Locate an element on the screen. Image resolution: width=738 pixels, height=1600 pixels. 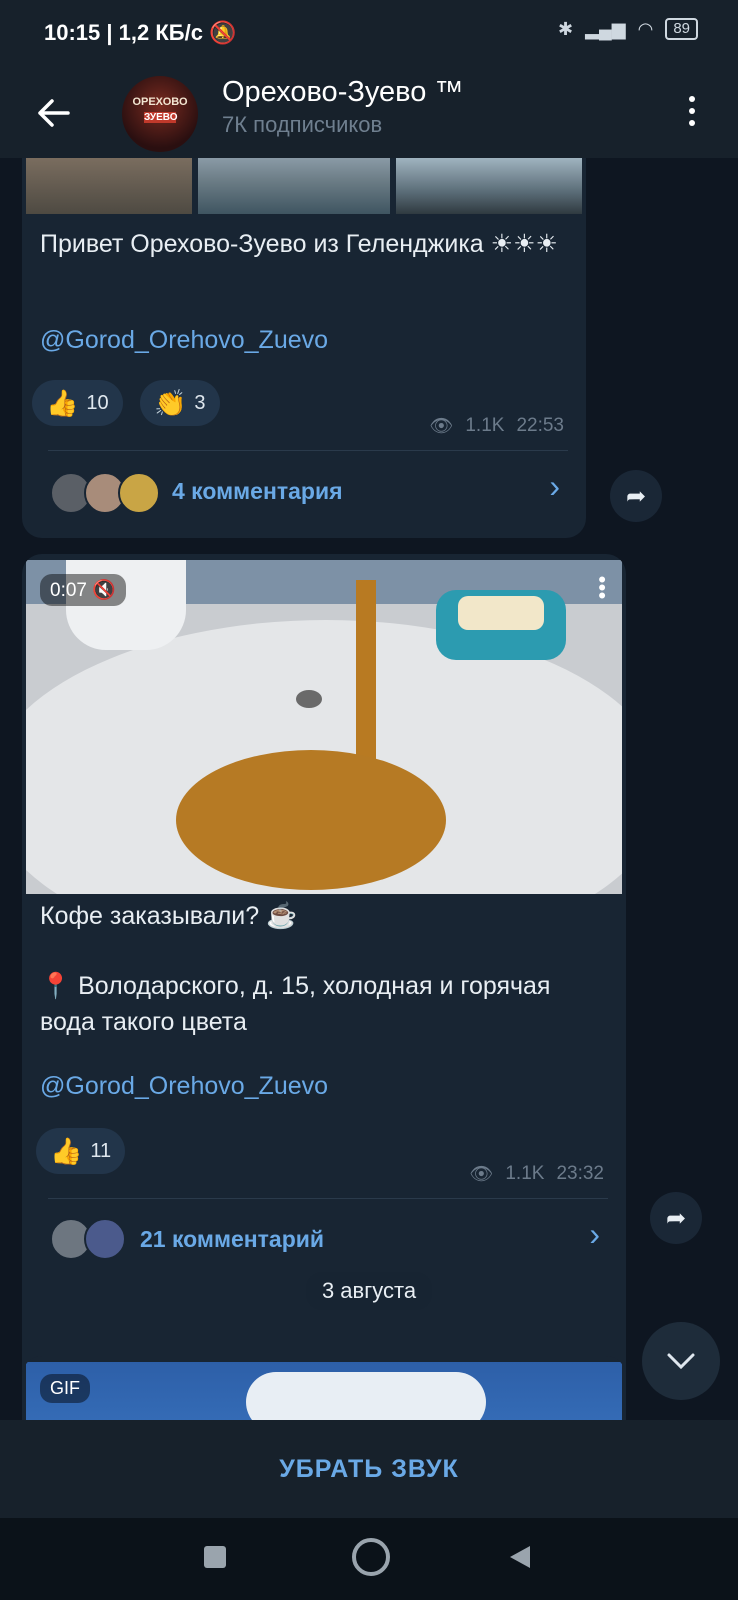
scroll-down-button is located at coordinates (681, 1361).